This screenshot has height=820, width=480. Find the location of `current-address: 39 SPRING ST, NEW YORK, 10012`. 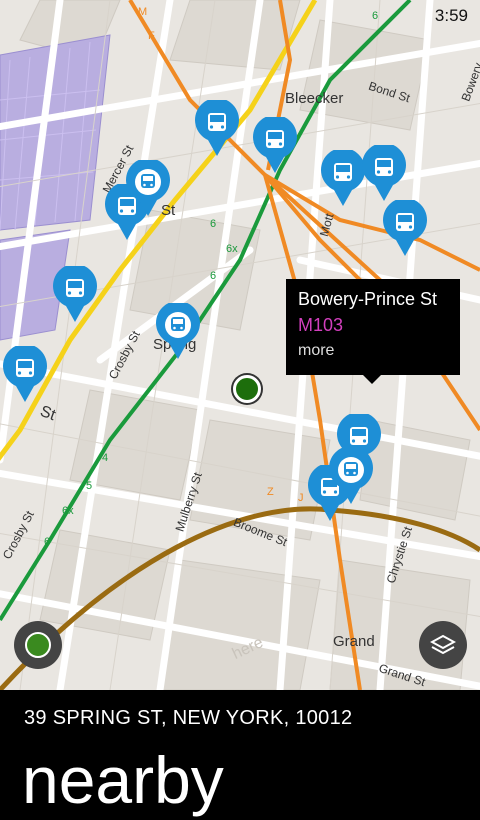

current-address: 39 SPRING ST, NEW YORK, 10012 is located at coordinates (188, 718).